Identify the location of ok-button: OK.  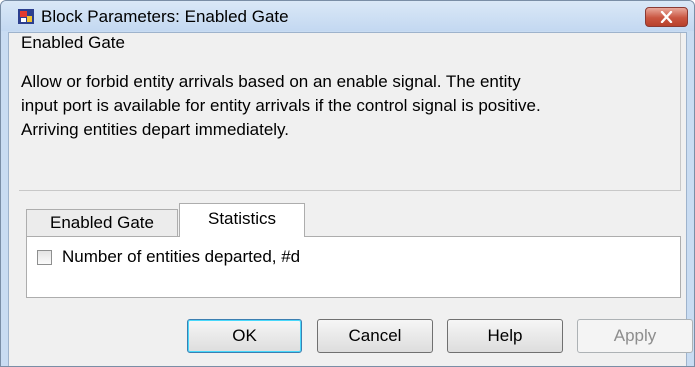
(244, 336).